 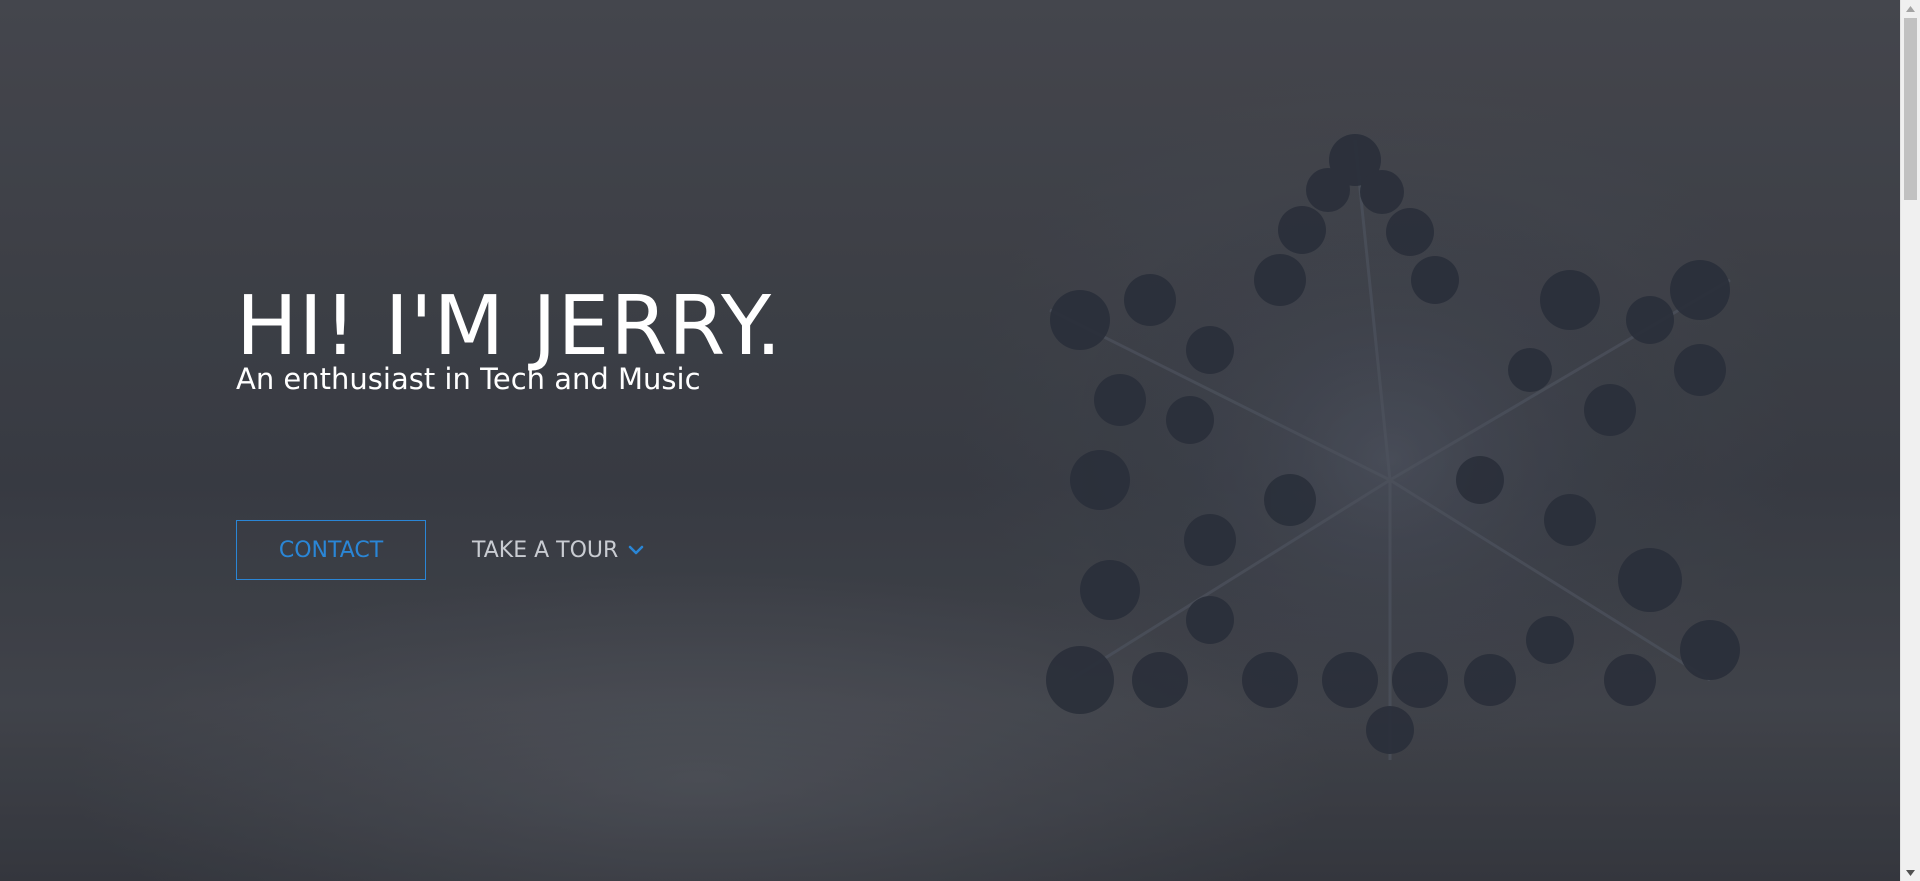 What do you see at coordinates (636, 550) in the screenshot?
I see `chevron-down-icon` at bounding box center [636, 550].